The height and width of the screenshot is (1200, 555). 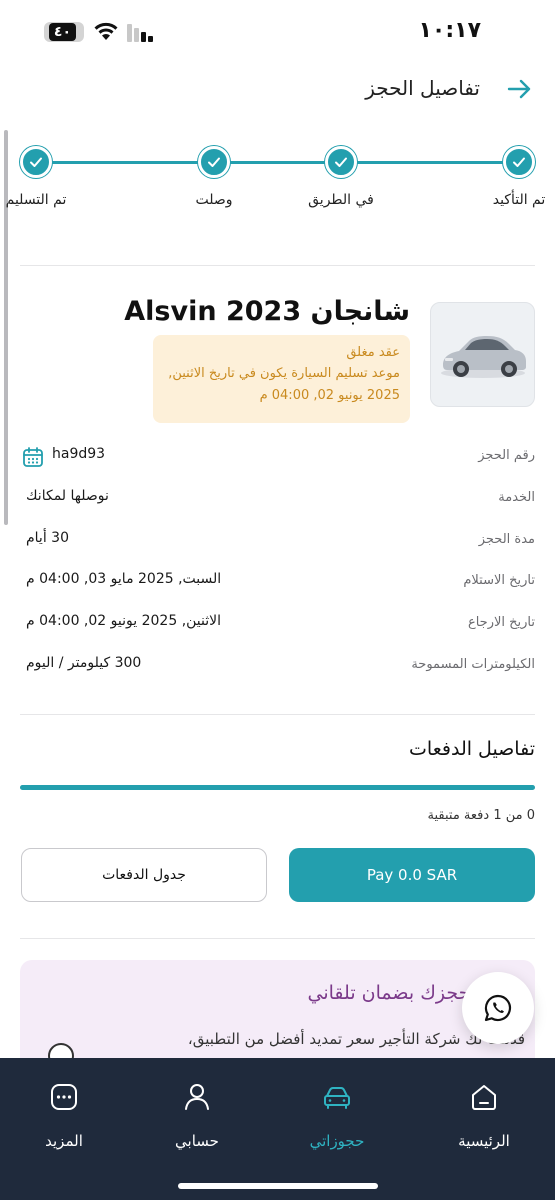 What do you see at coordinates (214, 200) in the screenshot?
I see `step-label: وصلت` at bounding box center [214, 200].